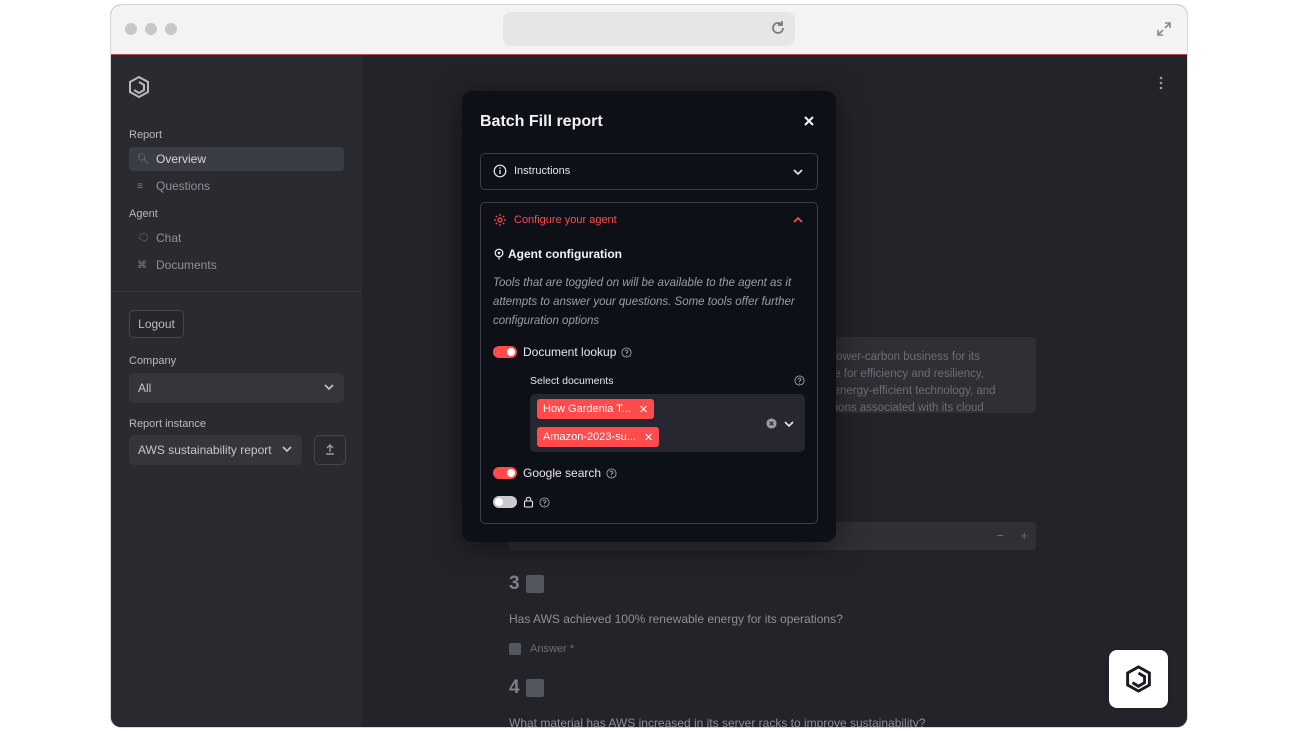 The image size is (1300, 731). I want to click on list-icon: ≡, so click(140, 186).